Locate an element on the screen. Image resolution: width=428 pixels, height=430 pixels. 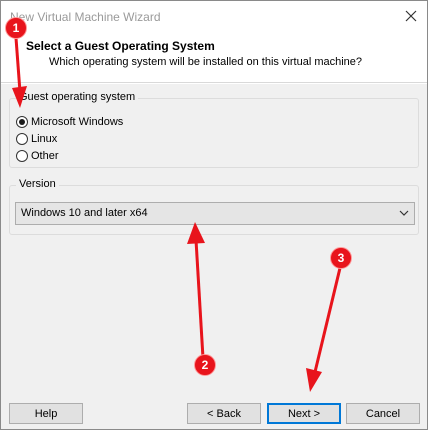
close-button is located at coordinates (411, 16).